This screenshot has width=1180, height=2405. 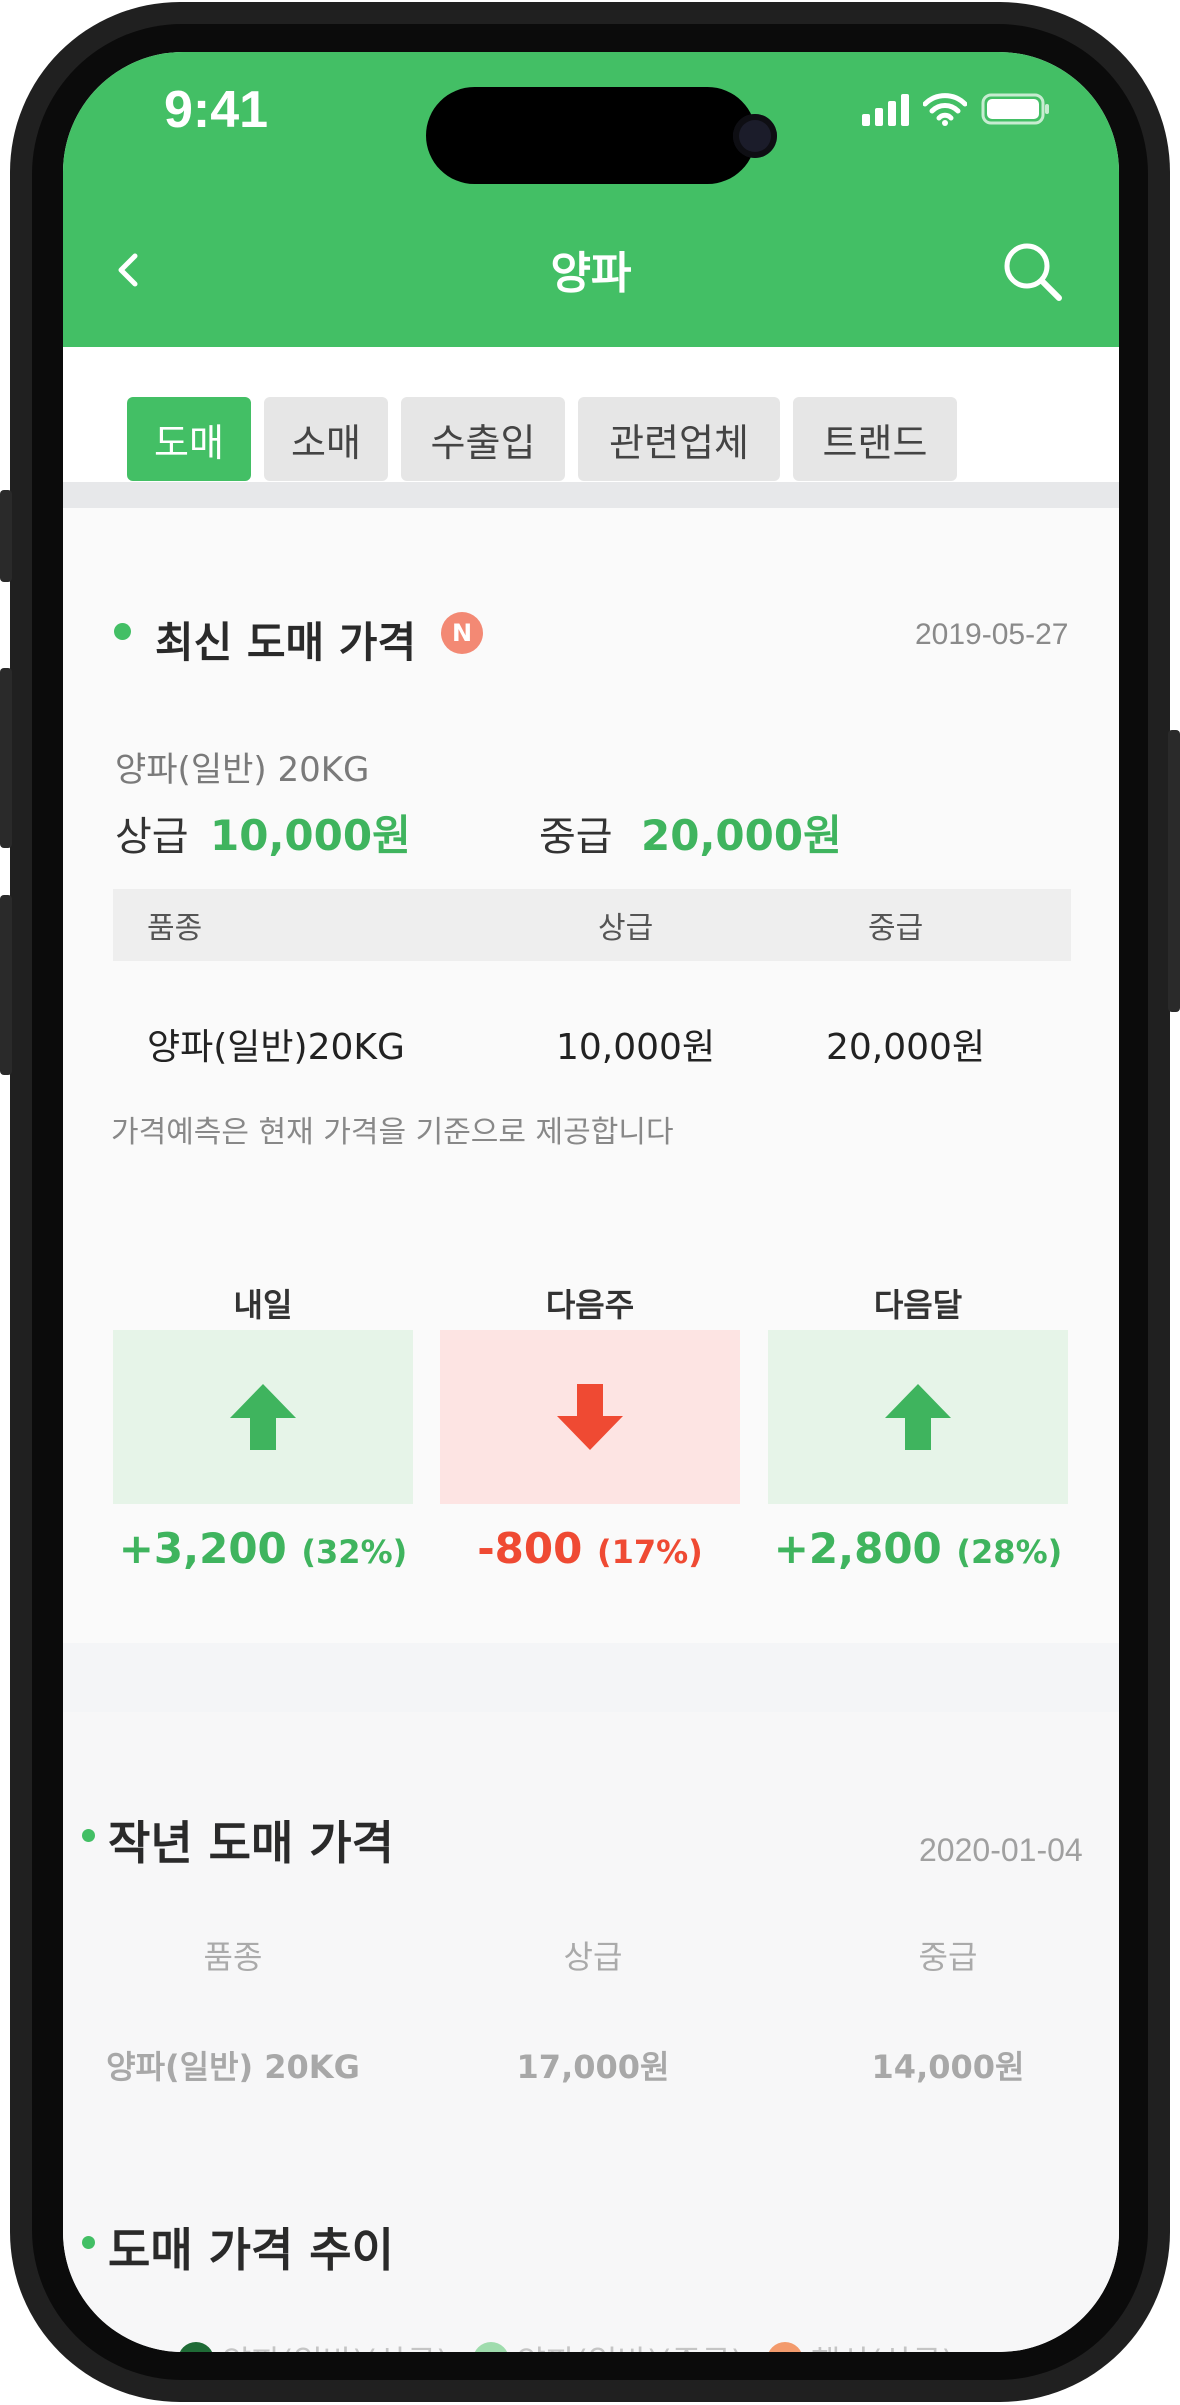 I want to click on last-year-cell-variety: 양파(일반) 20KG, so click(x=233, y=2067).